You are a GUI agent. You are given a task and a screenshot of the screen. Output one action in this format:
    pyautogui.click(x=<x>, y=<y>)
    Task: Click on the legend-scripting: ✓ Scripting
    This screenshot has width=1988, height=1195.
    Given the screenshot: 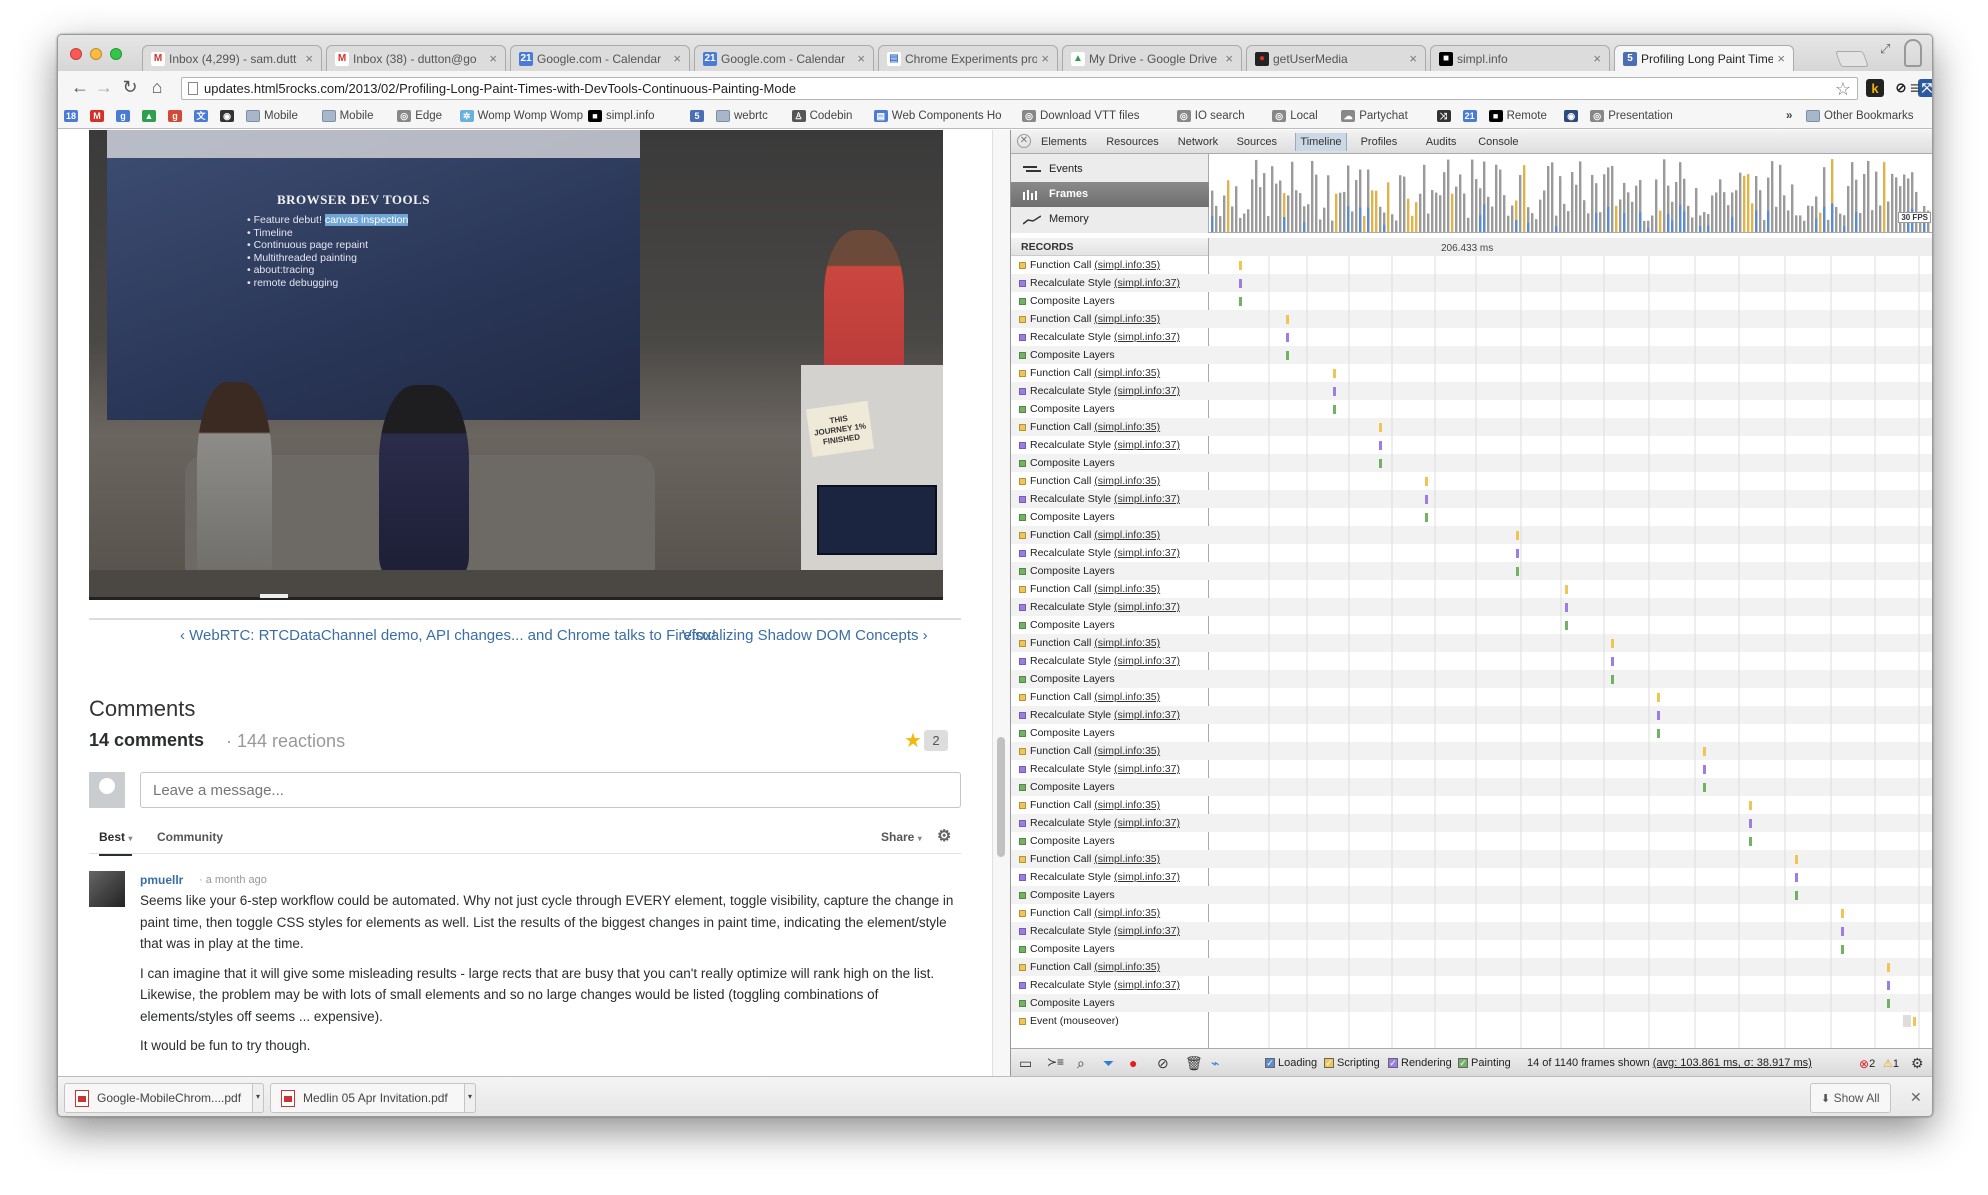 What is the action you would take?
    pyautogui.click(x=1352, y=1063)
    